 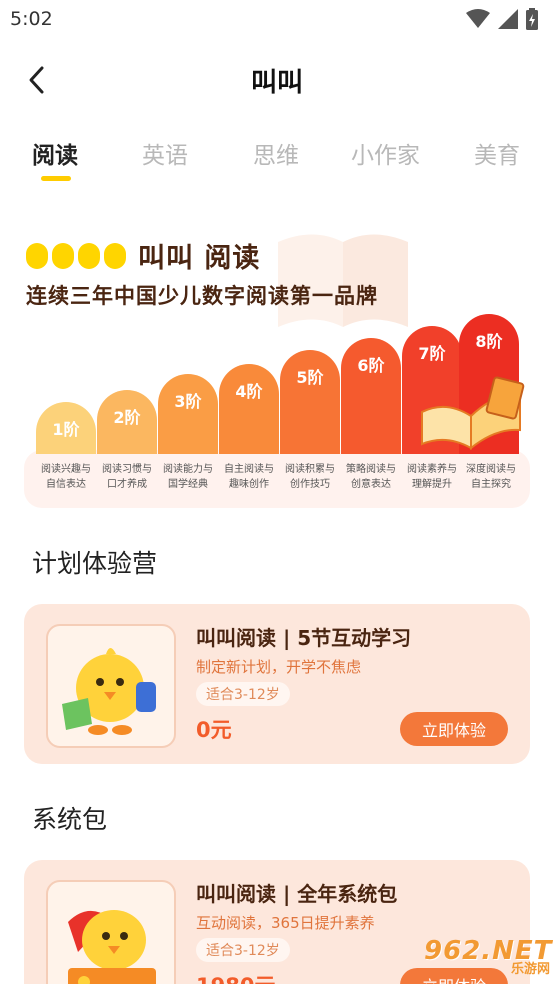 I want to click on system-card-thumbnail, so click(x=111, y=932).